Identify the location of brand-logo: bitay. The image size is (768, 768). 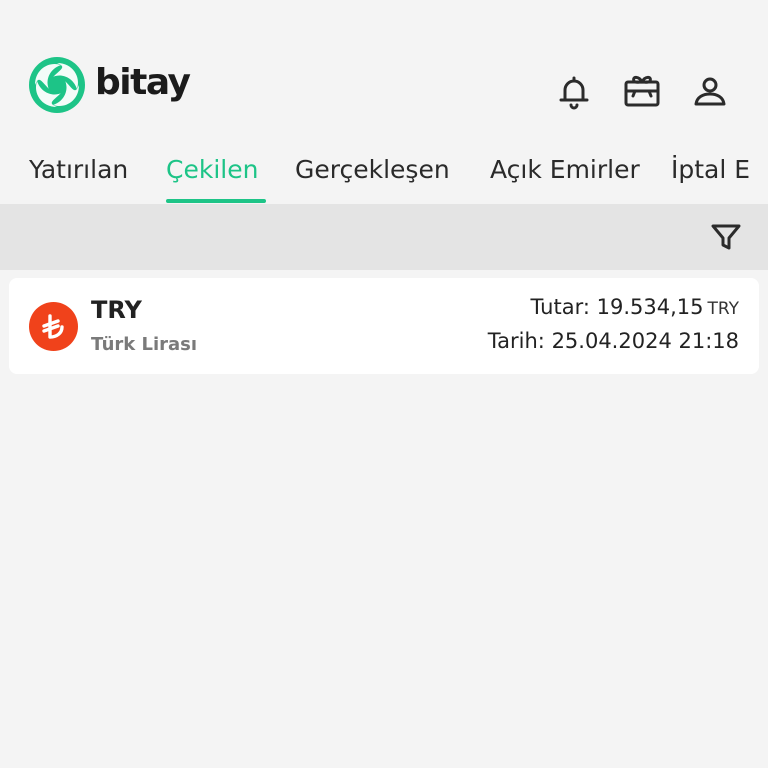
(109, 85).